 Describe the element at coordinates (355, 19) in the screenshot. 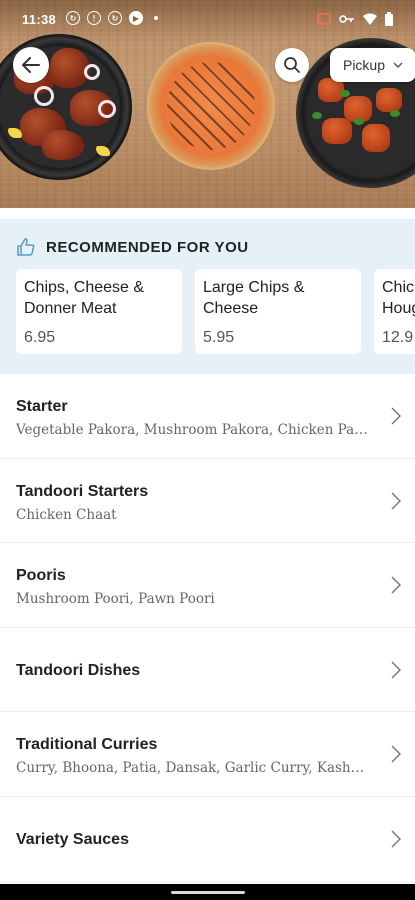

I see `status-icons-right` at that location.